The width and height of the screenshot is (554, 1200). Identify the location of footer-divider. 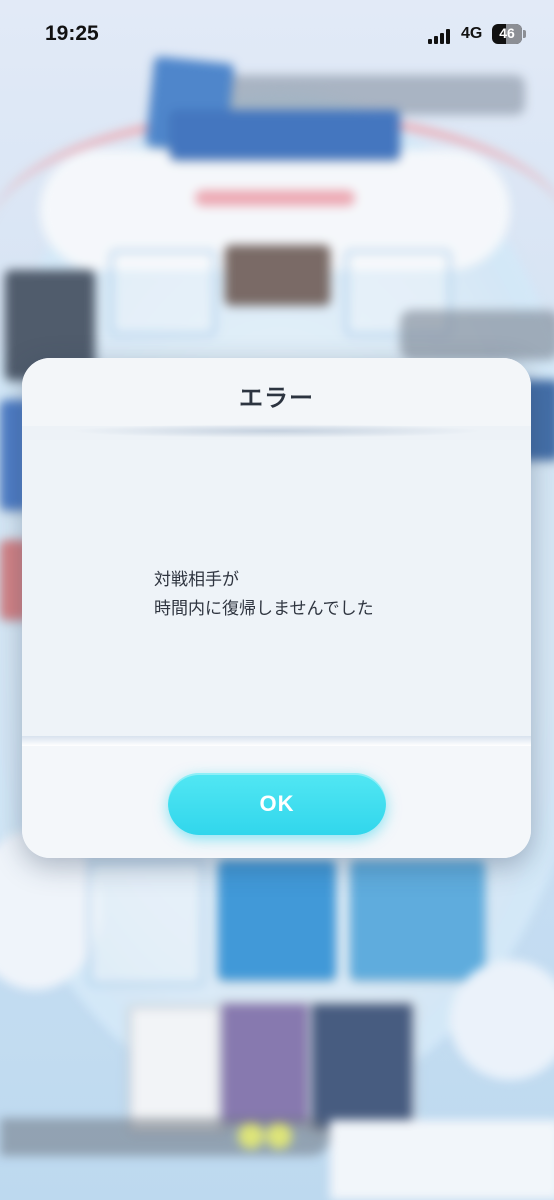
(276, 741).